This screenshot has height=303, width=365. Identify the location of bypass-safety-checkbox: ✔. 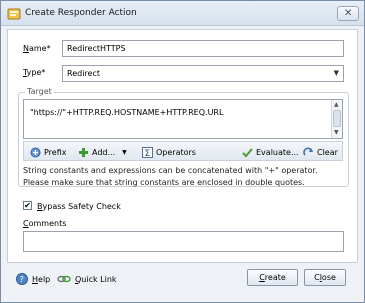
(27, 205).